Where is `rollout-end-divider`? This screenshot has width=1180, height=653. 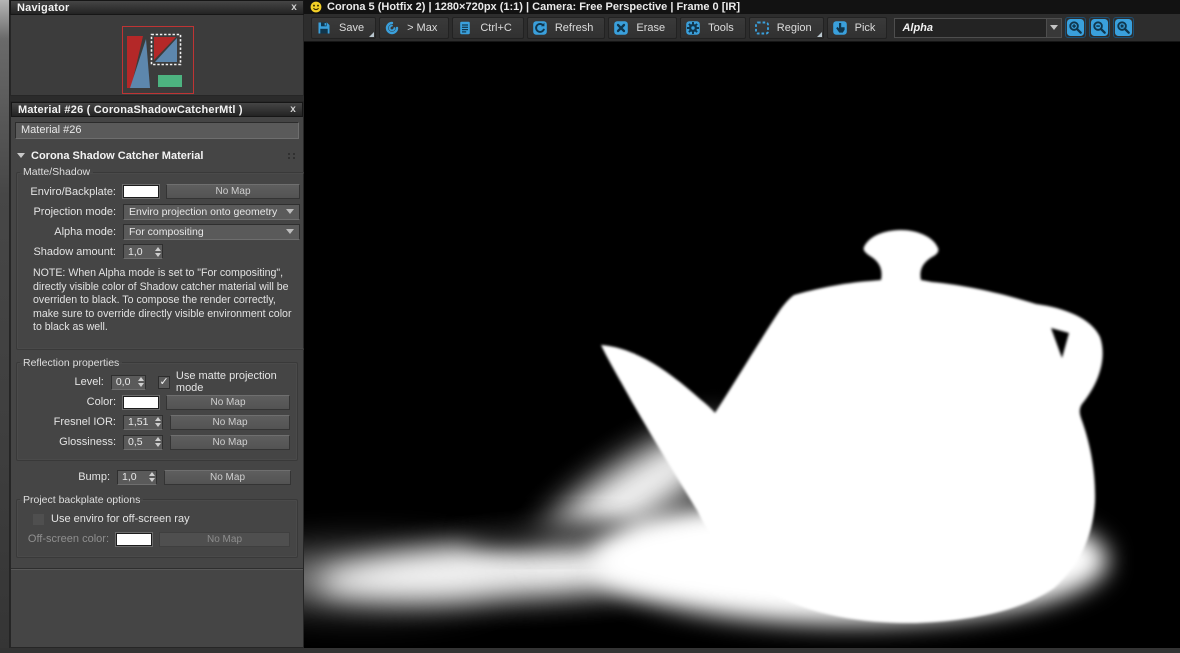
rollout-end-divider is located at coordinates (157, 568).